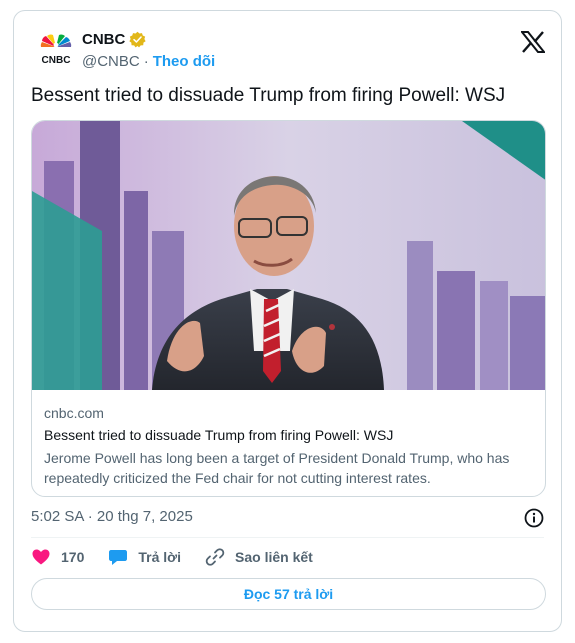  What do you see at coordinates (56, 60) in the screenshot?
I see `svg-text: CNBC` at bounding box center [56, 60].